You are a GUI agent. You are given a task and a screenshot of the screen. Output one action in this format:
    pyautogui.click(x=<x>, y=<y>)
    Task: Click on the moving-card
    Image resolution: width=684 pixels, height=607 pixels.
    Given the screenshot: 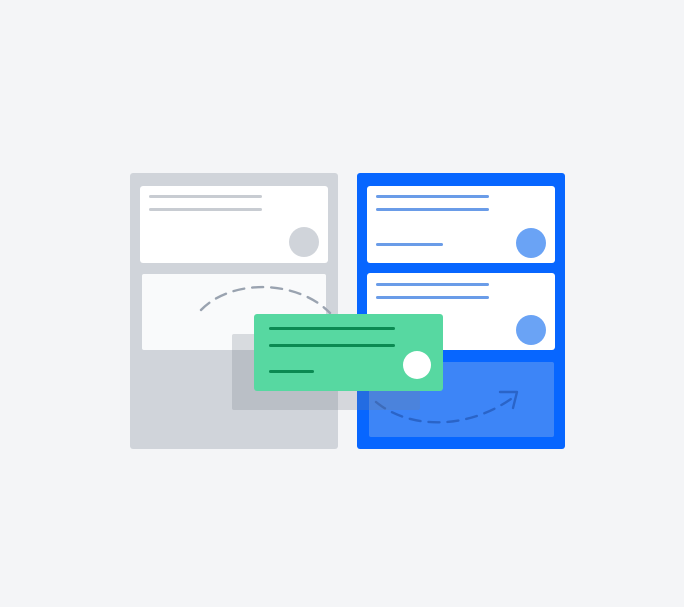 What is the action you would take?
    pyautogui.click(x=348, y=352)
    